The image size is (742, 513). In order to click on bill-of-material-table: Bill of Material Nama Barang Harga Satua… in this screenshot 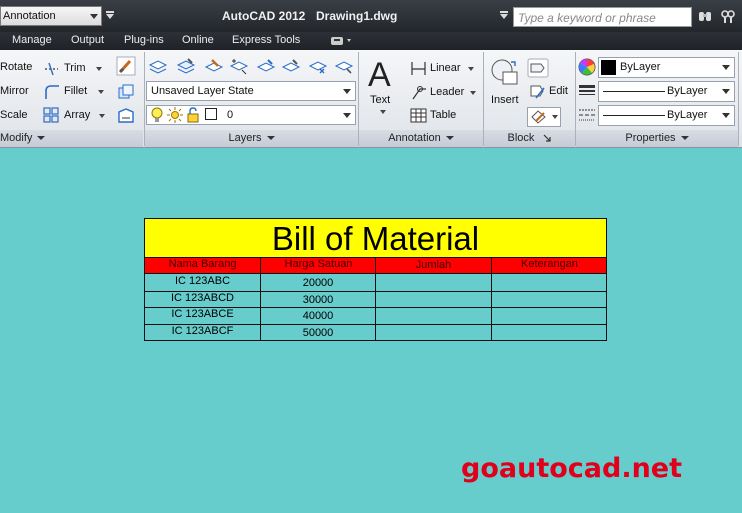, I will do `click(375, 279)`.